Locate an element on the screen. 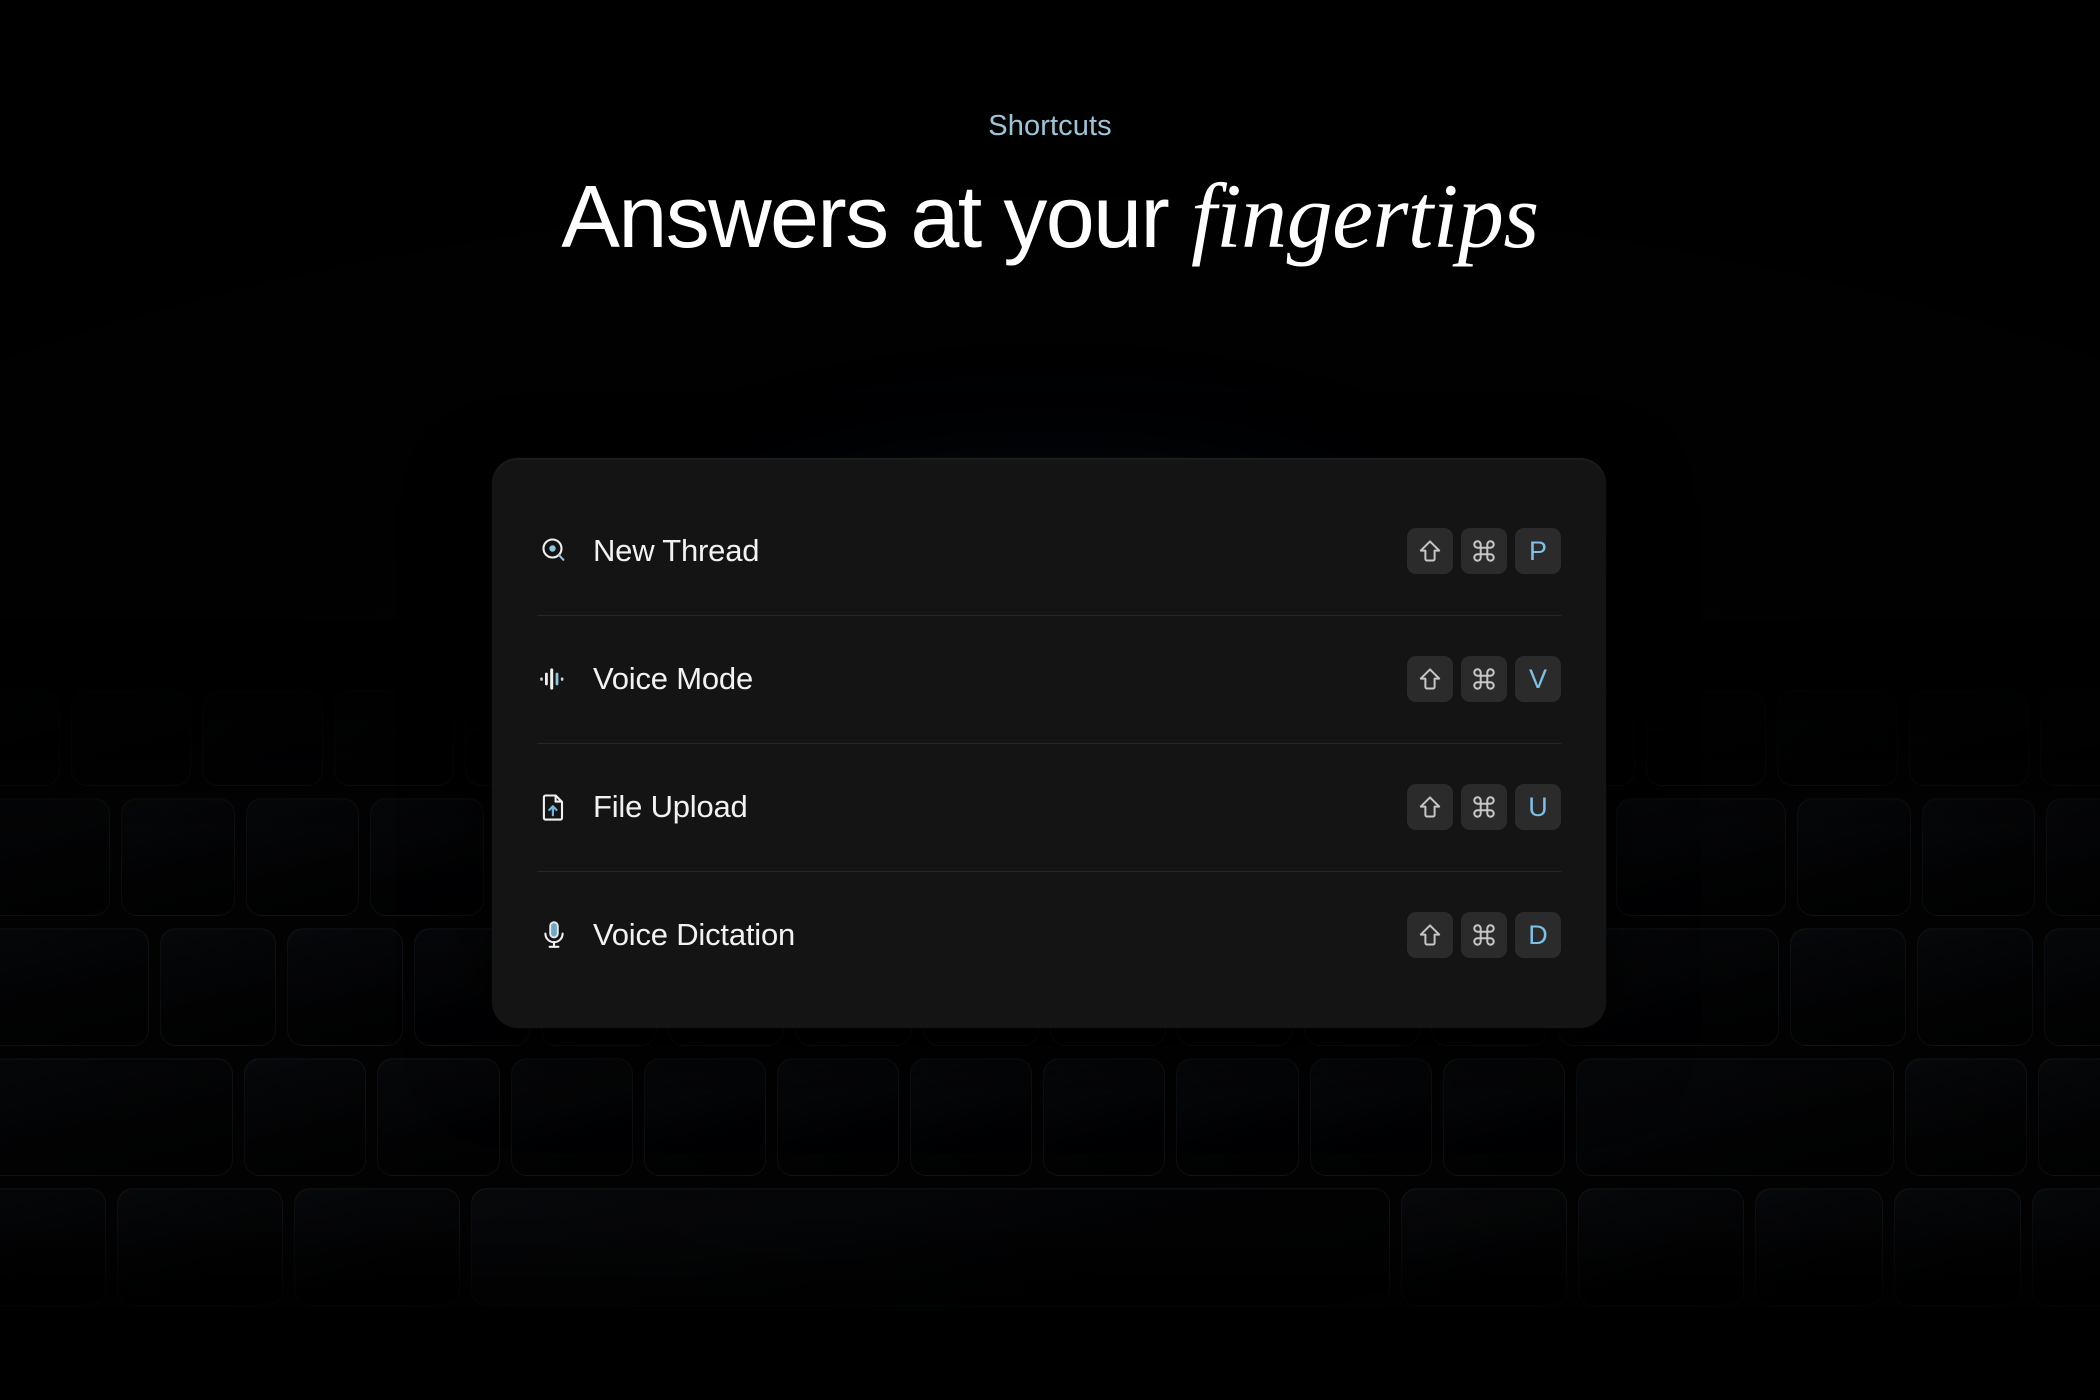 The height and width of the screenshot is (1400, 2100). shortcut-label: File Upload is located at coordinates (670, 806).